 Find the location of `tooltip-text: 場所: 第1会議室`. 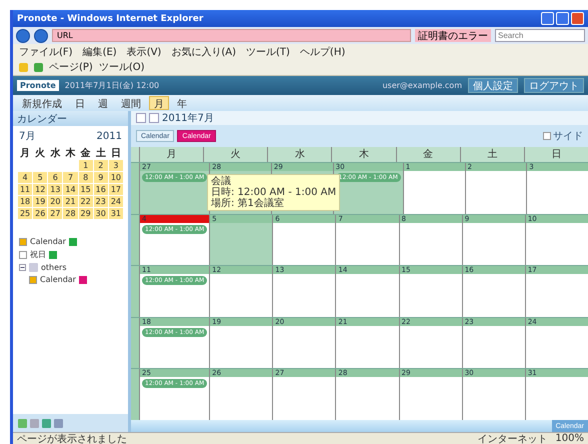

tooltip-text: 場所: 第1会議室 is located at coordinates (248, 203).